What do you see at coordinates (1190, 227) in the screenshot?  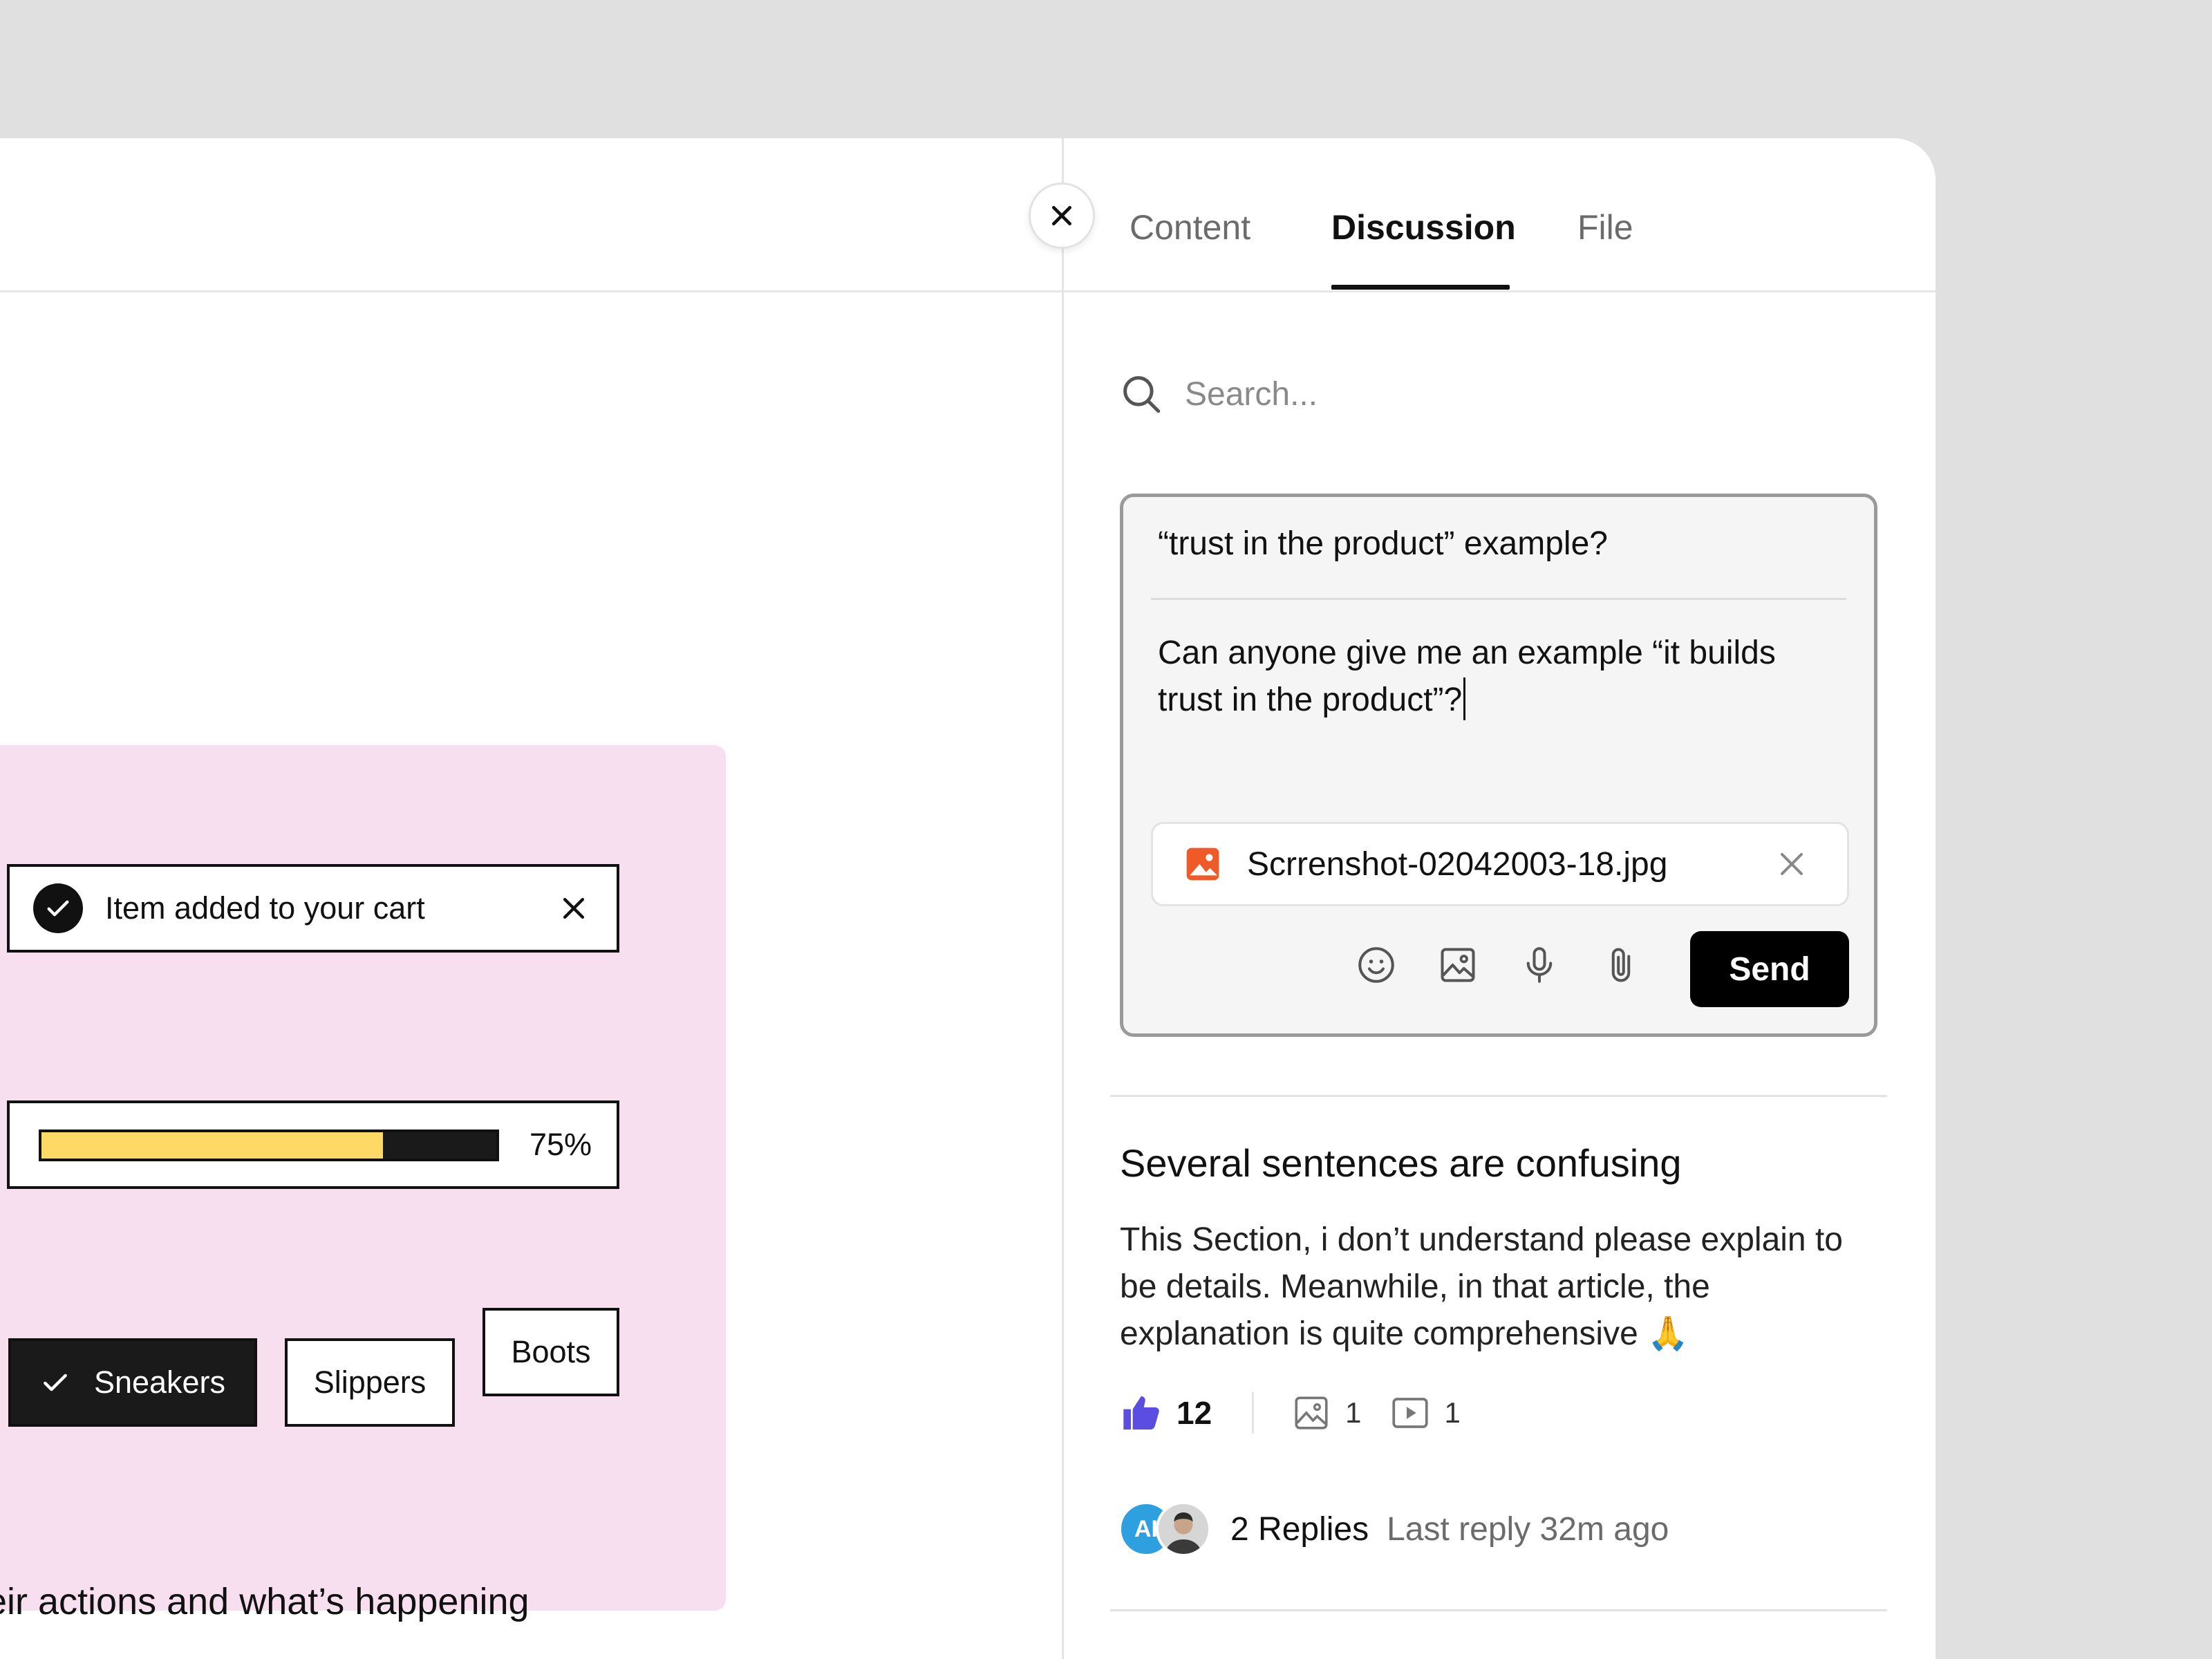 I see `tab-content: Content` at bounding box center [1190, 227].